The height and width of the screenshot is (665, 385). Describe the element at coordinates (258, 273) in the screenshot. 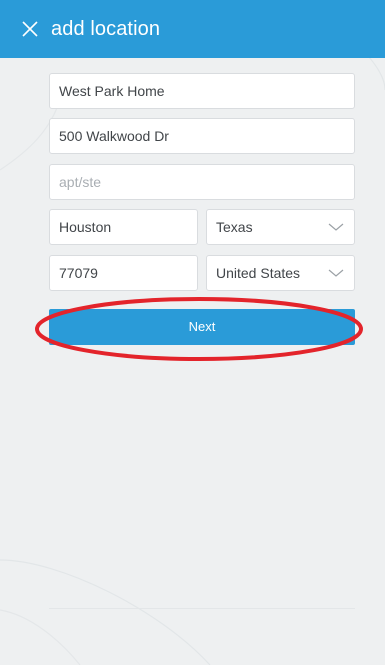

I see `country-select-value: United States` at that location.